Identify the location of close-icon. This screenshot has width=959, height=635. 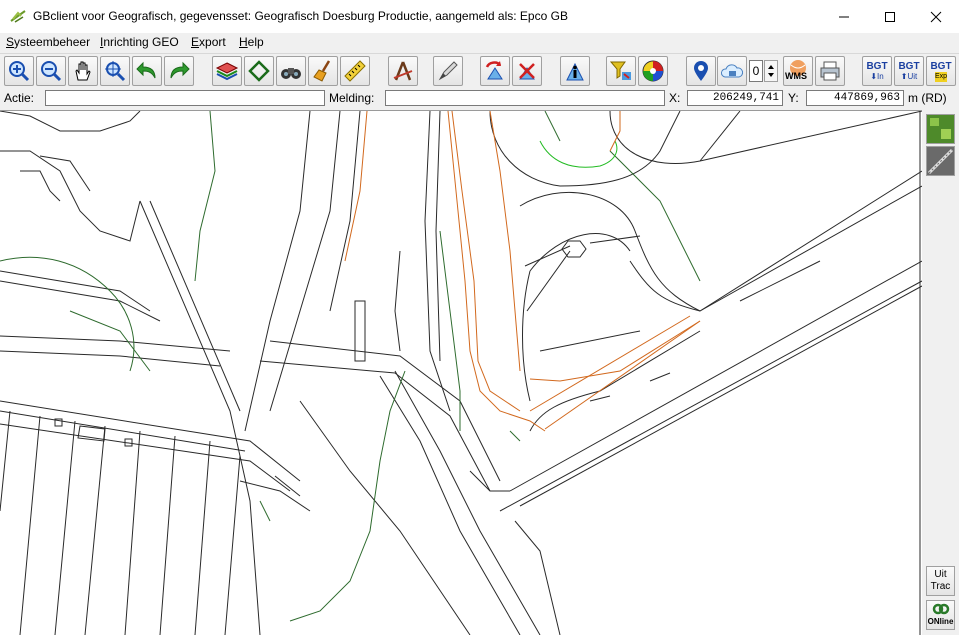
(936, 16).